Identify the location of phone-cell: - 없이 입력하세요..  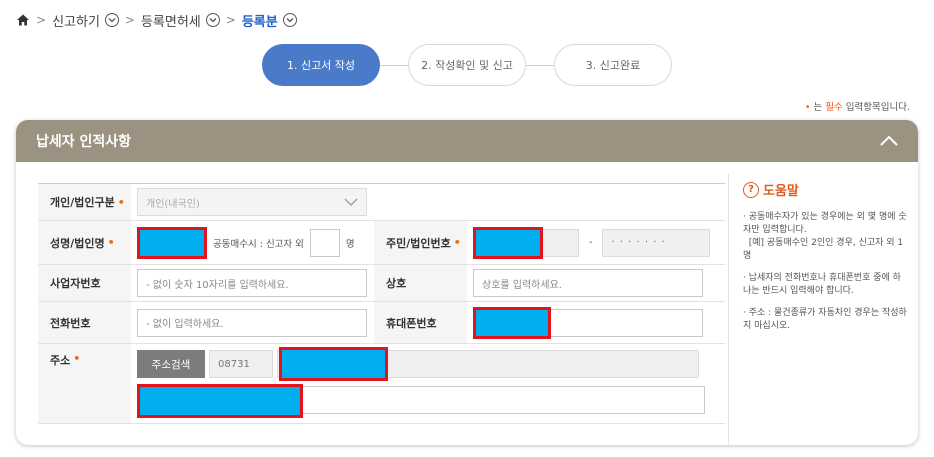
(252, 322).